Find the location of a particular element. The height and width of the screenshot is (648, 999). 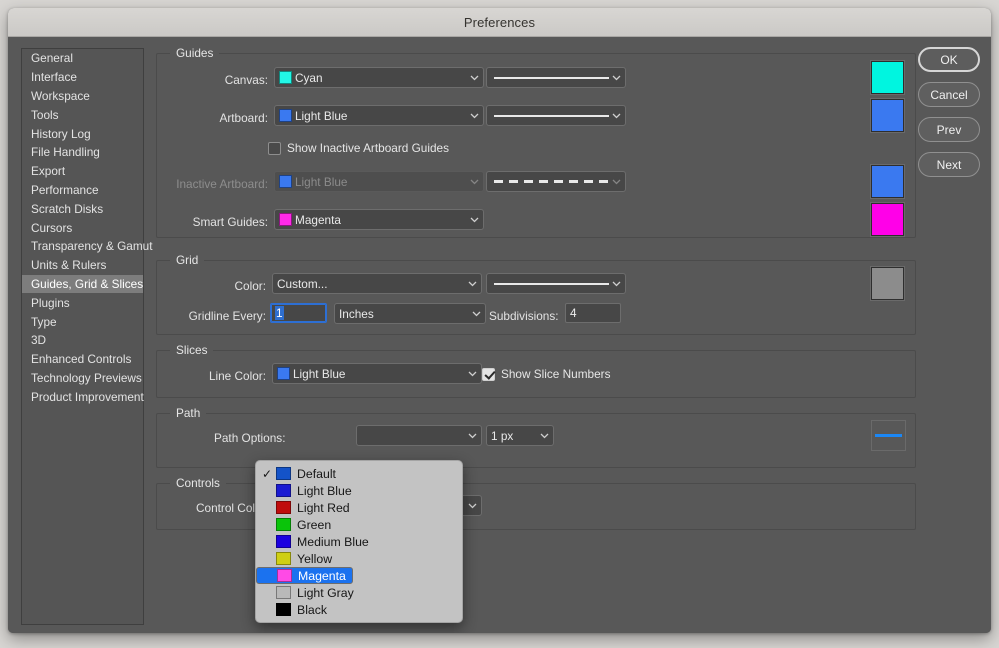

artboard-color-select: Light Blue is located at coordinates (379, 115).